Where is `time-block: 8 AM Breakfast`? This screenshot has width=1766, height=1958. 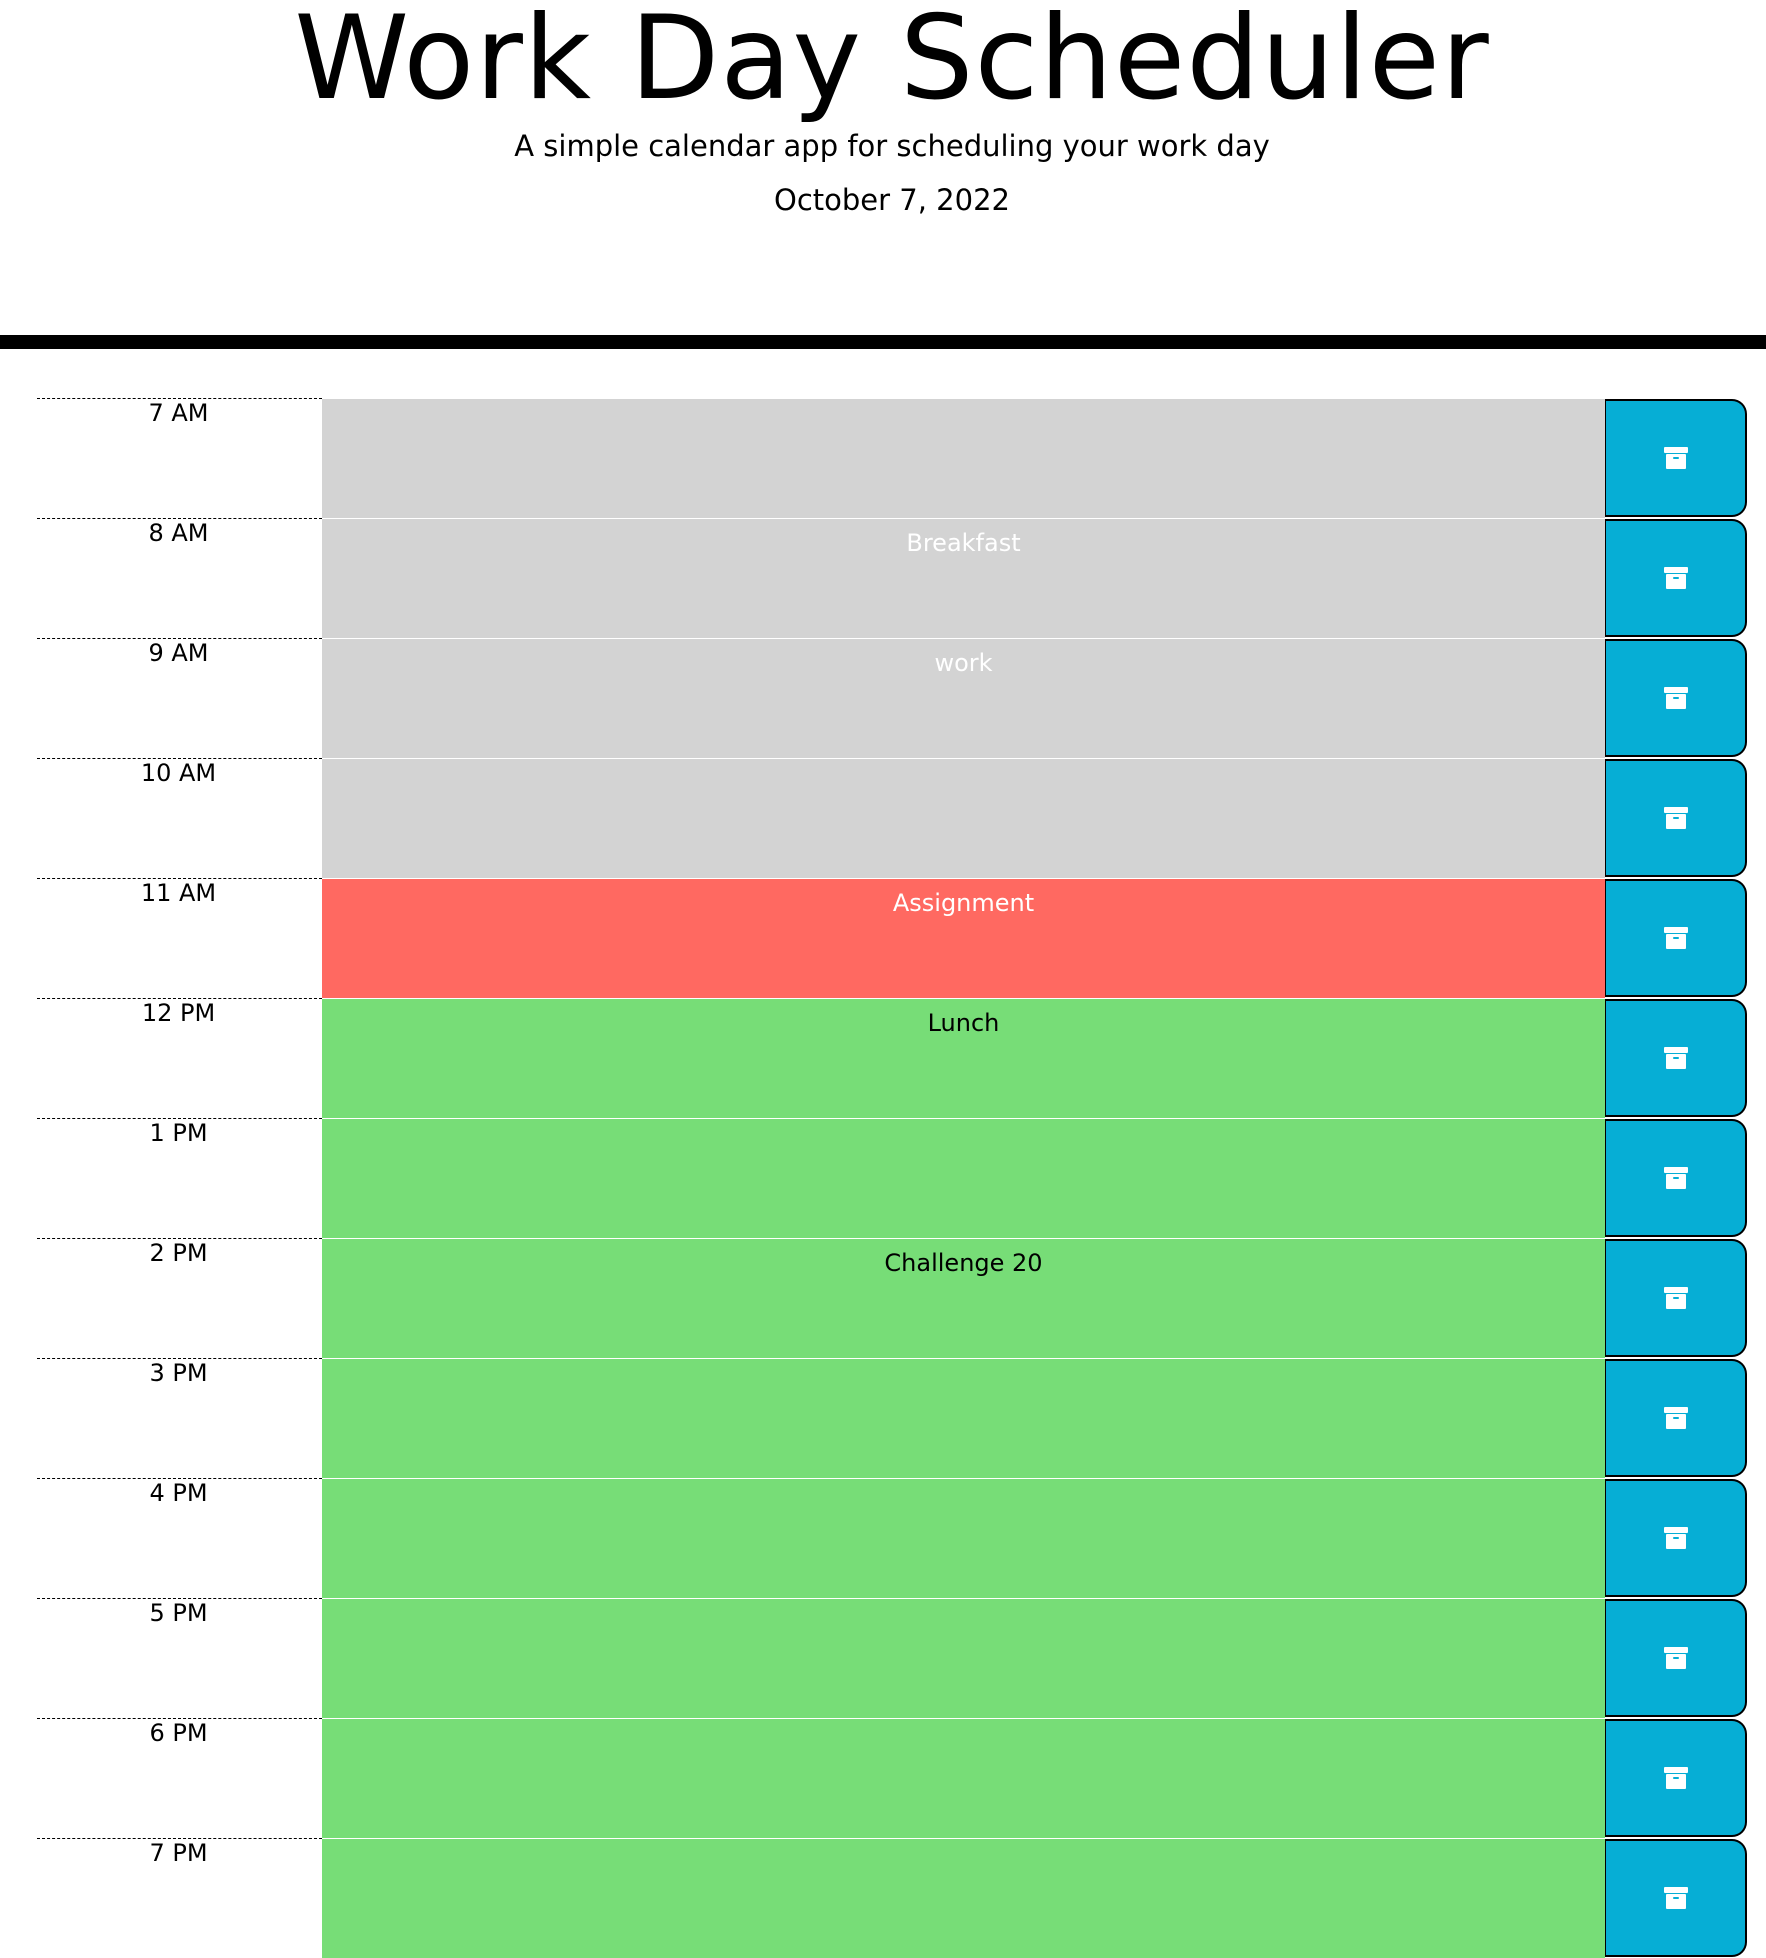 time-block: 8 AM Breakfast is located at coordinates (892, 578).